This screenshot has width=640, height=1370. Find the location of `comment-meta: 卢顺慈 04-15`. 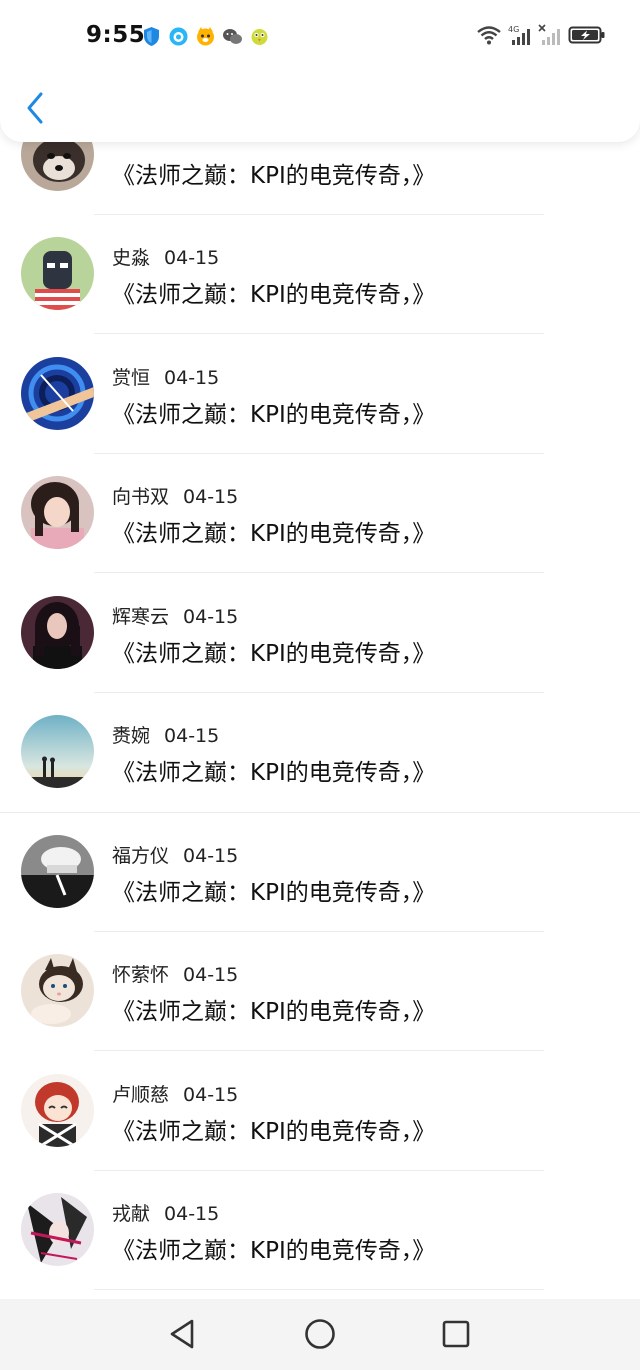

comment-meta: 卢顺慈 04-15 is located at coordinates (175, 1093).